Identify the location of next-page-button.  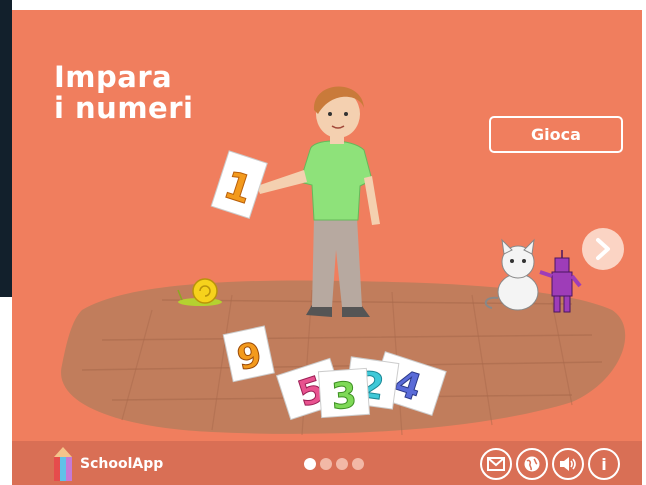
(603, 249).